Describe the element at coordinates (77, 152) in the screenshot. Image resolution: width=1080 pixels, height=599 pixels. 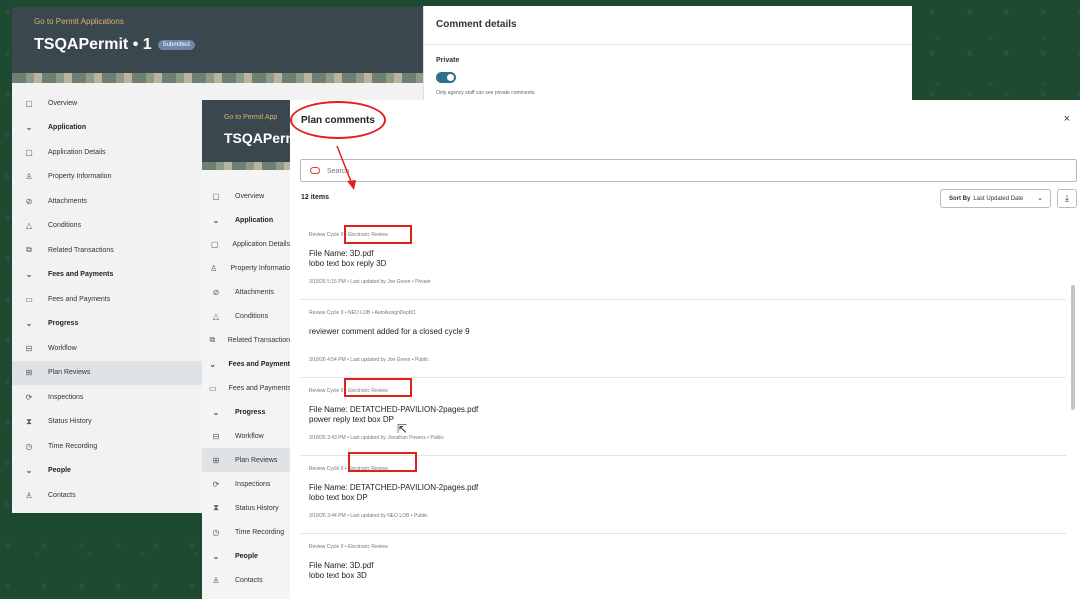
I see `sidebar-item-label: Application Details` at that location.